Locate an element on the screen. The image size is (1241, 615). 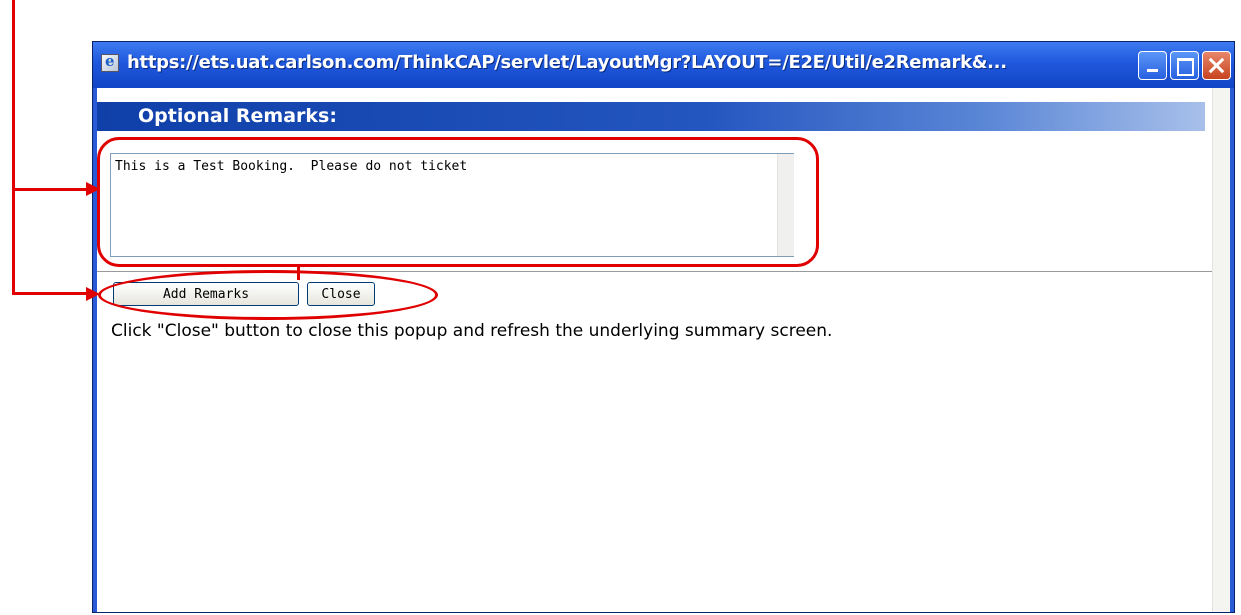
section-title: Optional Remarks: is located at coordinates (237, 116).